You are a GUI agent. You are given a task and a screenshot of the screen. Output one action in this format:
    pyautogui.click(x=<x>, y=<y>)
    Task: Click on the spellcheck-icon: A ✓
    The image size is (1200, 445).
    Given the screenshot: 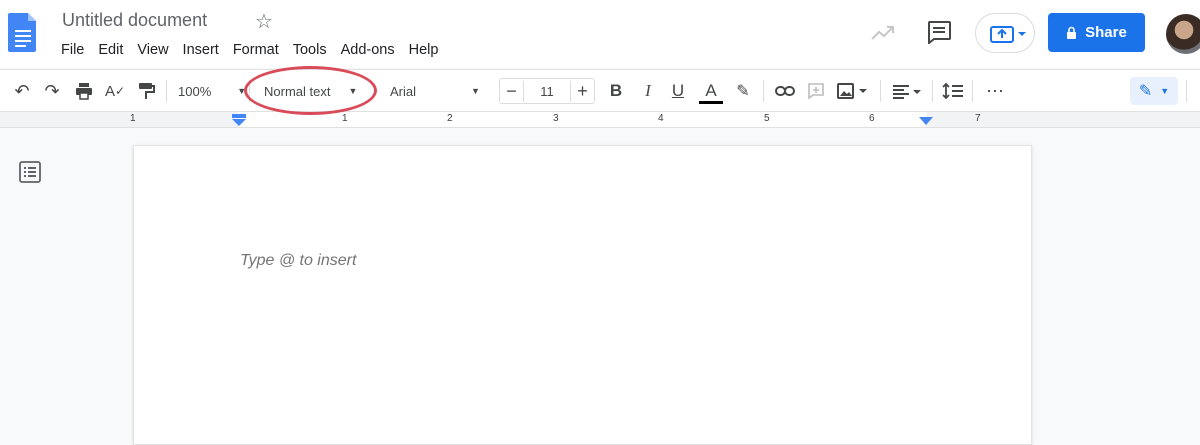 What is the action you would take?
    pyautogui.click(x=115, y=91)
    